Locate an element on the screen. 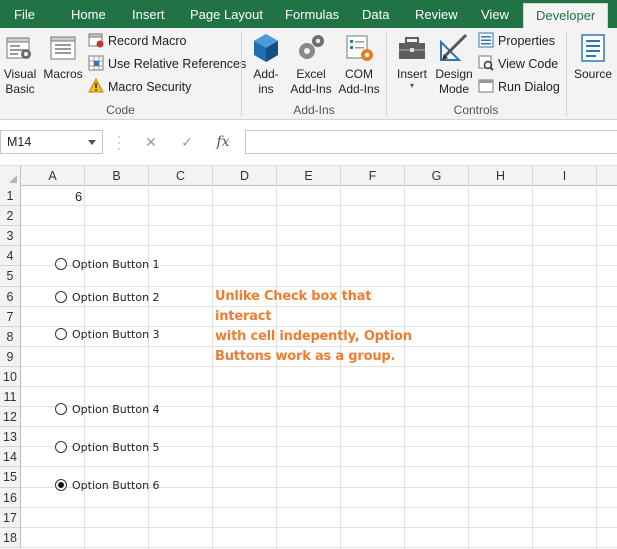 The image size is (617, 549). tab-home: Home is located at coordinates (88, 14).